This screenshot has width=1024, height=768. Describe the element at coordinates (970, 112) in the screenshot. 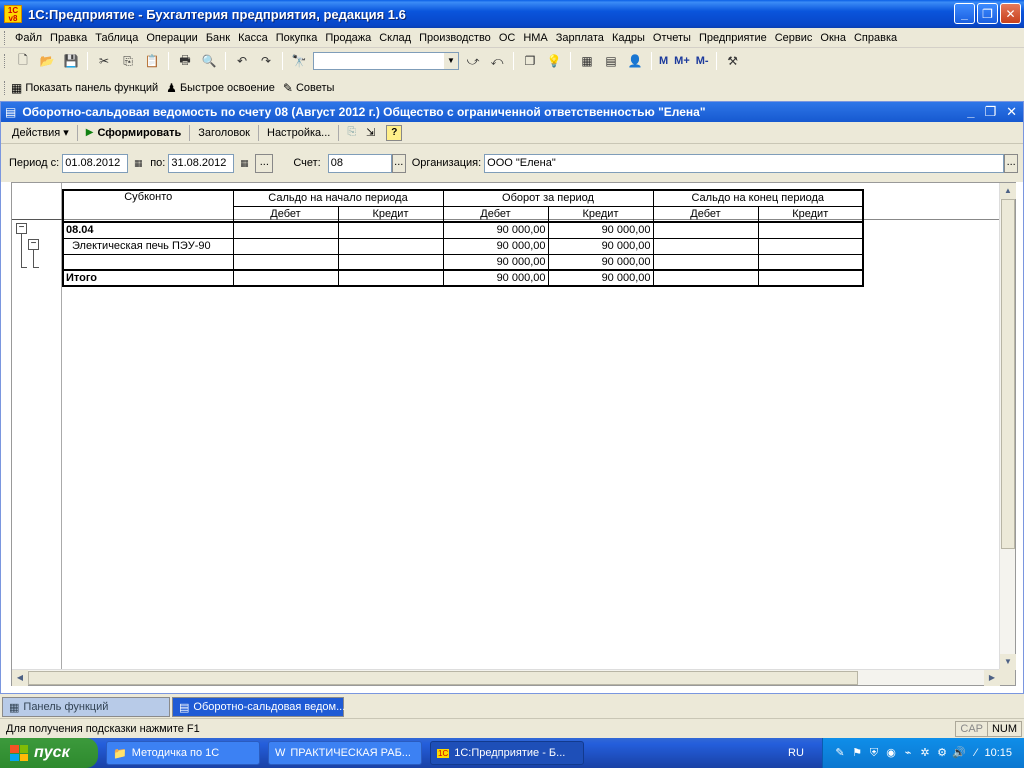

I see `doc-minimize-button: _` at that location.